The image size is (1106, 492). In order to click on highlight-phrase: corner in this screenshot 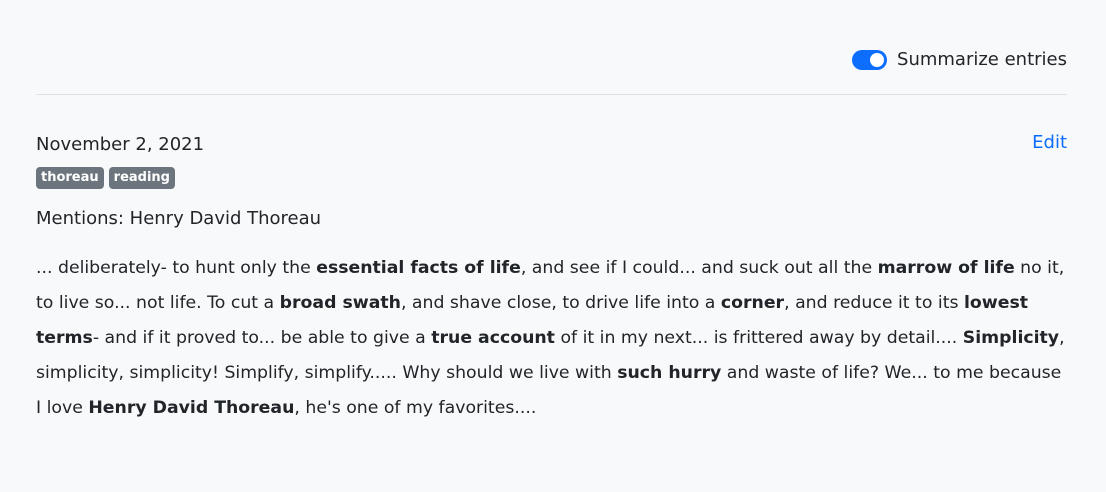, I will do `click(752, 303)`.